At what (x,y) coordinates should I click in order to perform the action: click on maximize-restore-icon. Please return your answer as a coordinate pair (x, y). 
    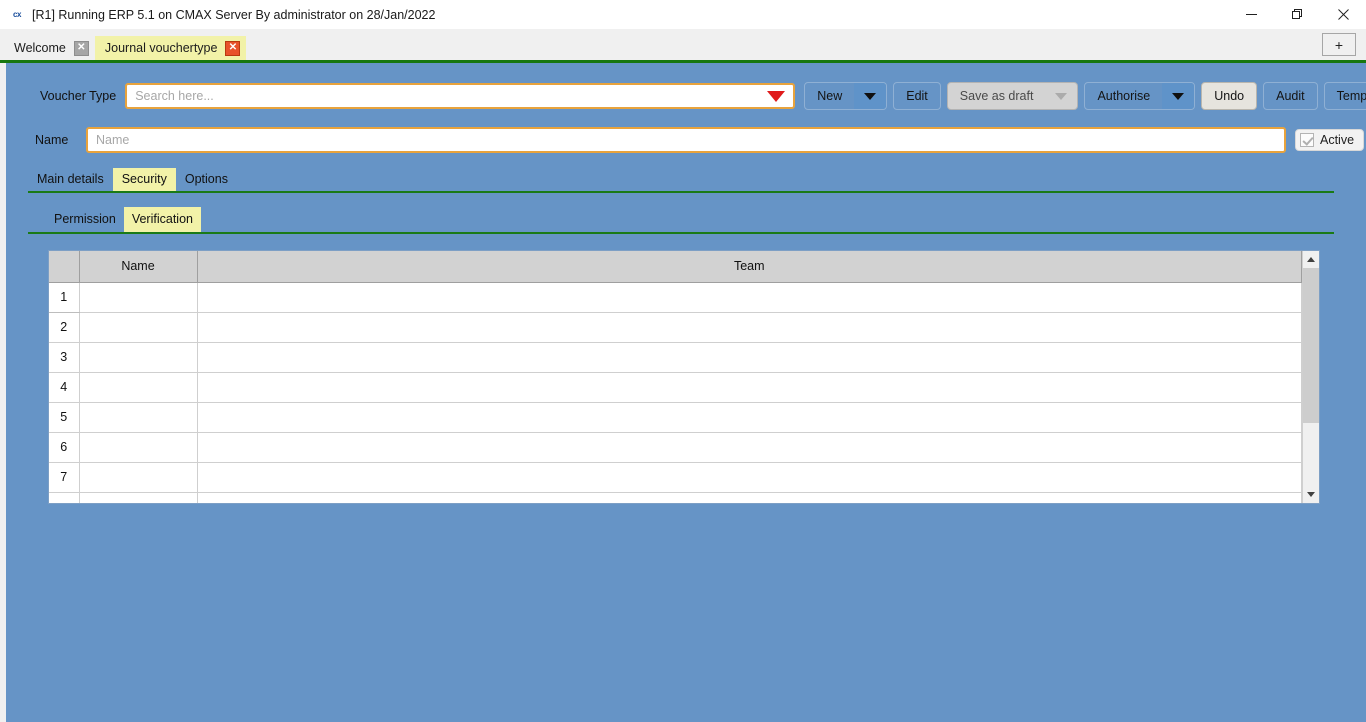
    Looking at the image, I should click on (1297, 14).